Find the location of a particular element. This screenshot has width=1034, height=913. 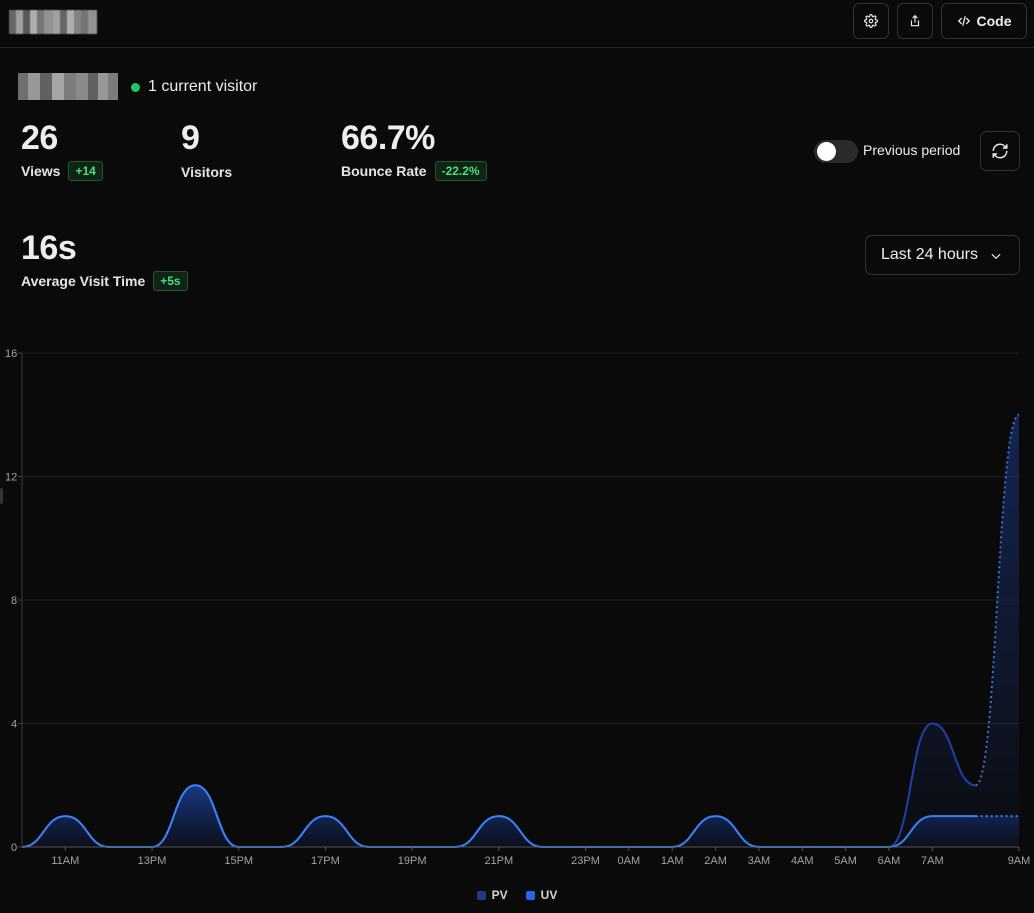

x-tick-label: 17PM is located at coordinates (325, 861).